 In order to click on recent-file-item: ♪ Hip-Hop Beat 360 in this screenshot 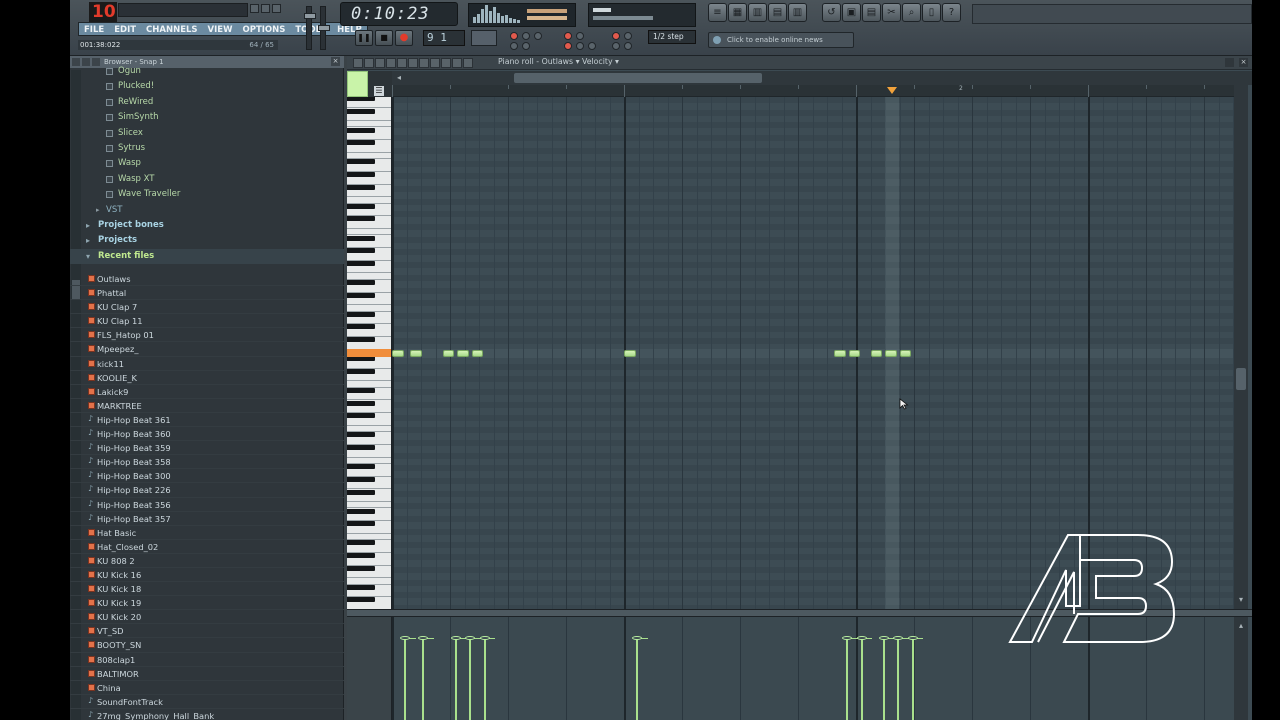, I will do `click(207, 434)`.